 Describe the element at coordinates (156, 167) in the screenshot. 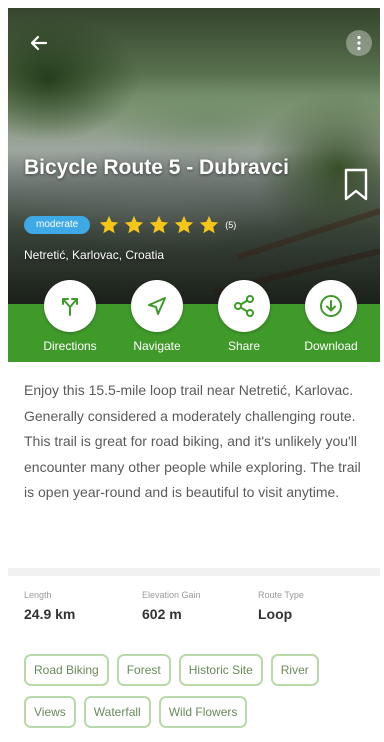

I see `trail-title: Bicycle Route 5 - Dubravci` at that location.